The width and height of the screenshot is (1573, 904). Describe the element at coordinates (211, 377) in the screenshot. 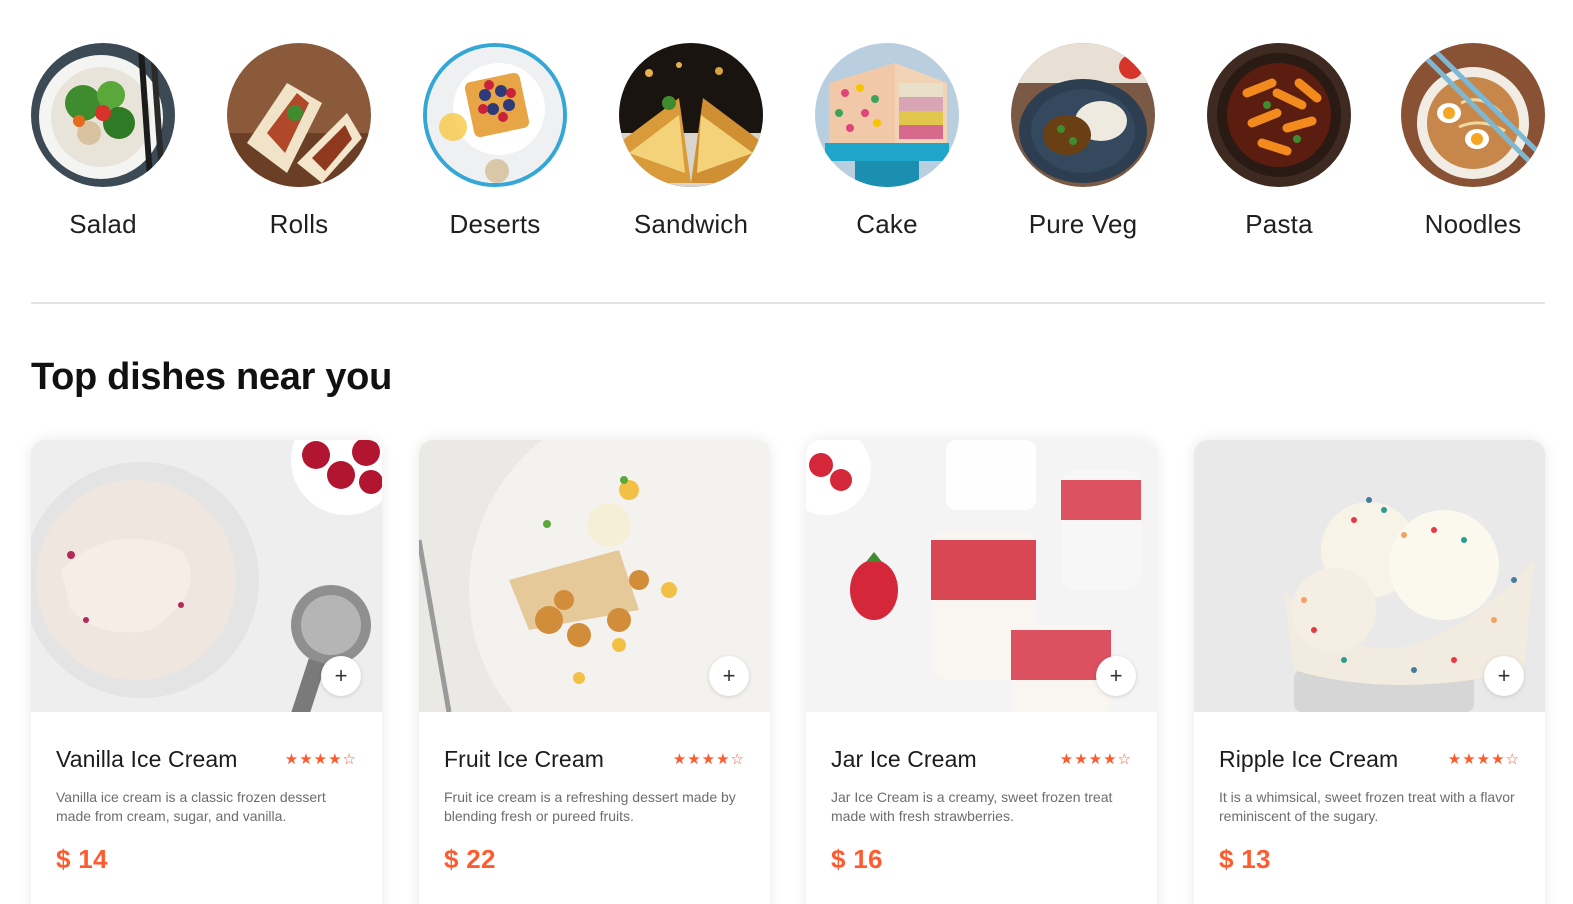

I see `section-title: Top dishes near you` at that location.